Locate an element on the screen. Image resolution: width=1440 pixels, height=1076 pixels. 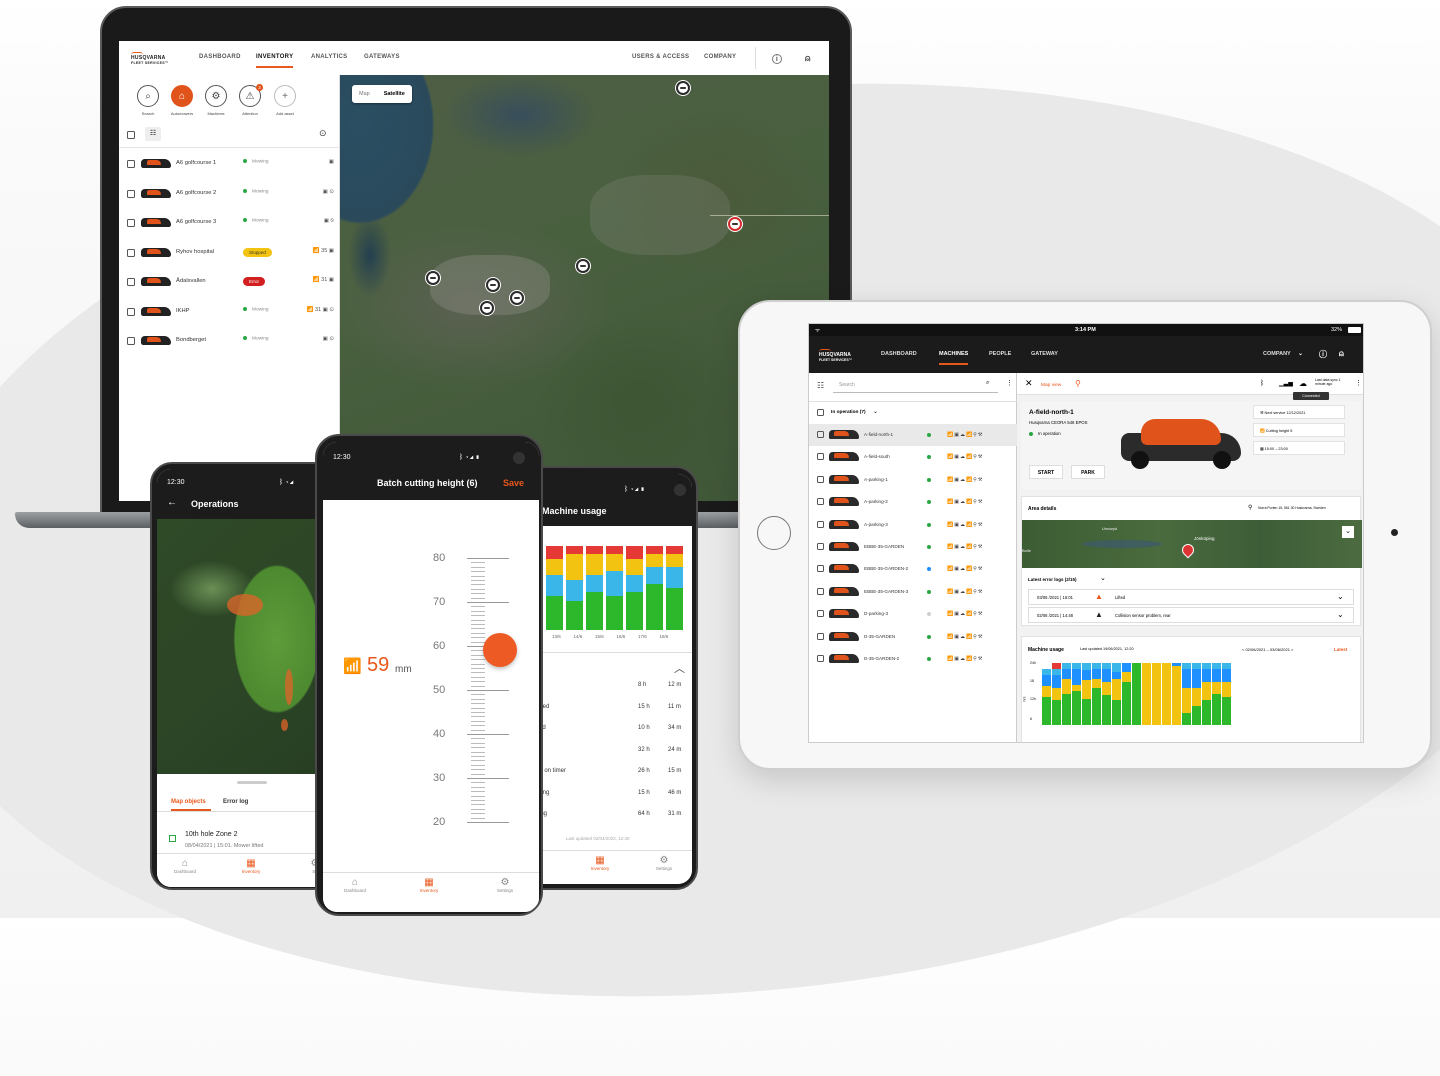
nav-users-access: USERS & ACCESS is located at coordinates (660, 57).